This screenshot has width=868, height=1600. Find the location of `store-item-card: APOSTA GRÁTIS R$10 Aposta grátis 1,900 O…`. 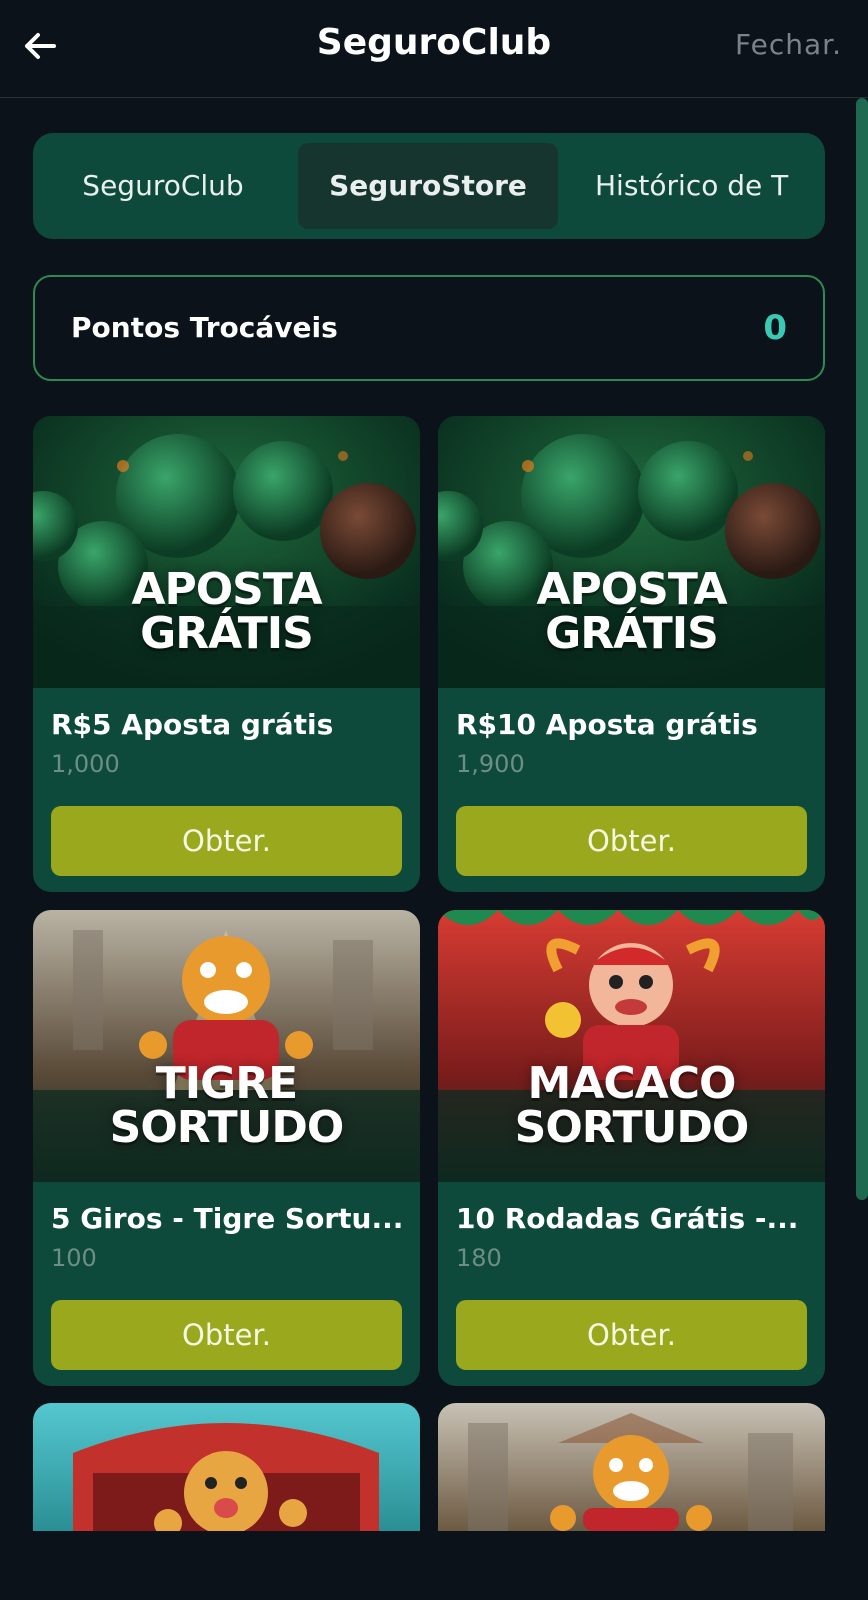

store-item-card: APOSTA GRÁTIS R$10 Aposta grátis 1,900 O… is located at coordinates (631, 654).